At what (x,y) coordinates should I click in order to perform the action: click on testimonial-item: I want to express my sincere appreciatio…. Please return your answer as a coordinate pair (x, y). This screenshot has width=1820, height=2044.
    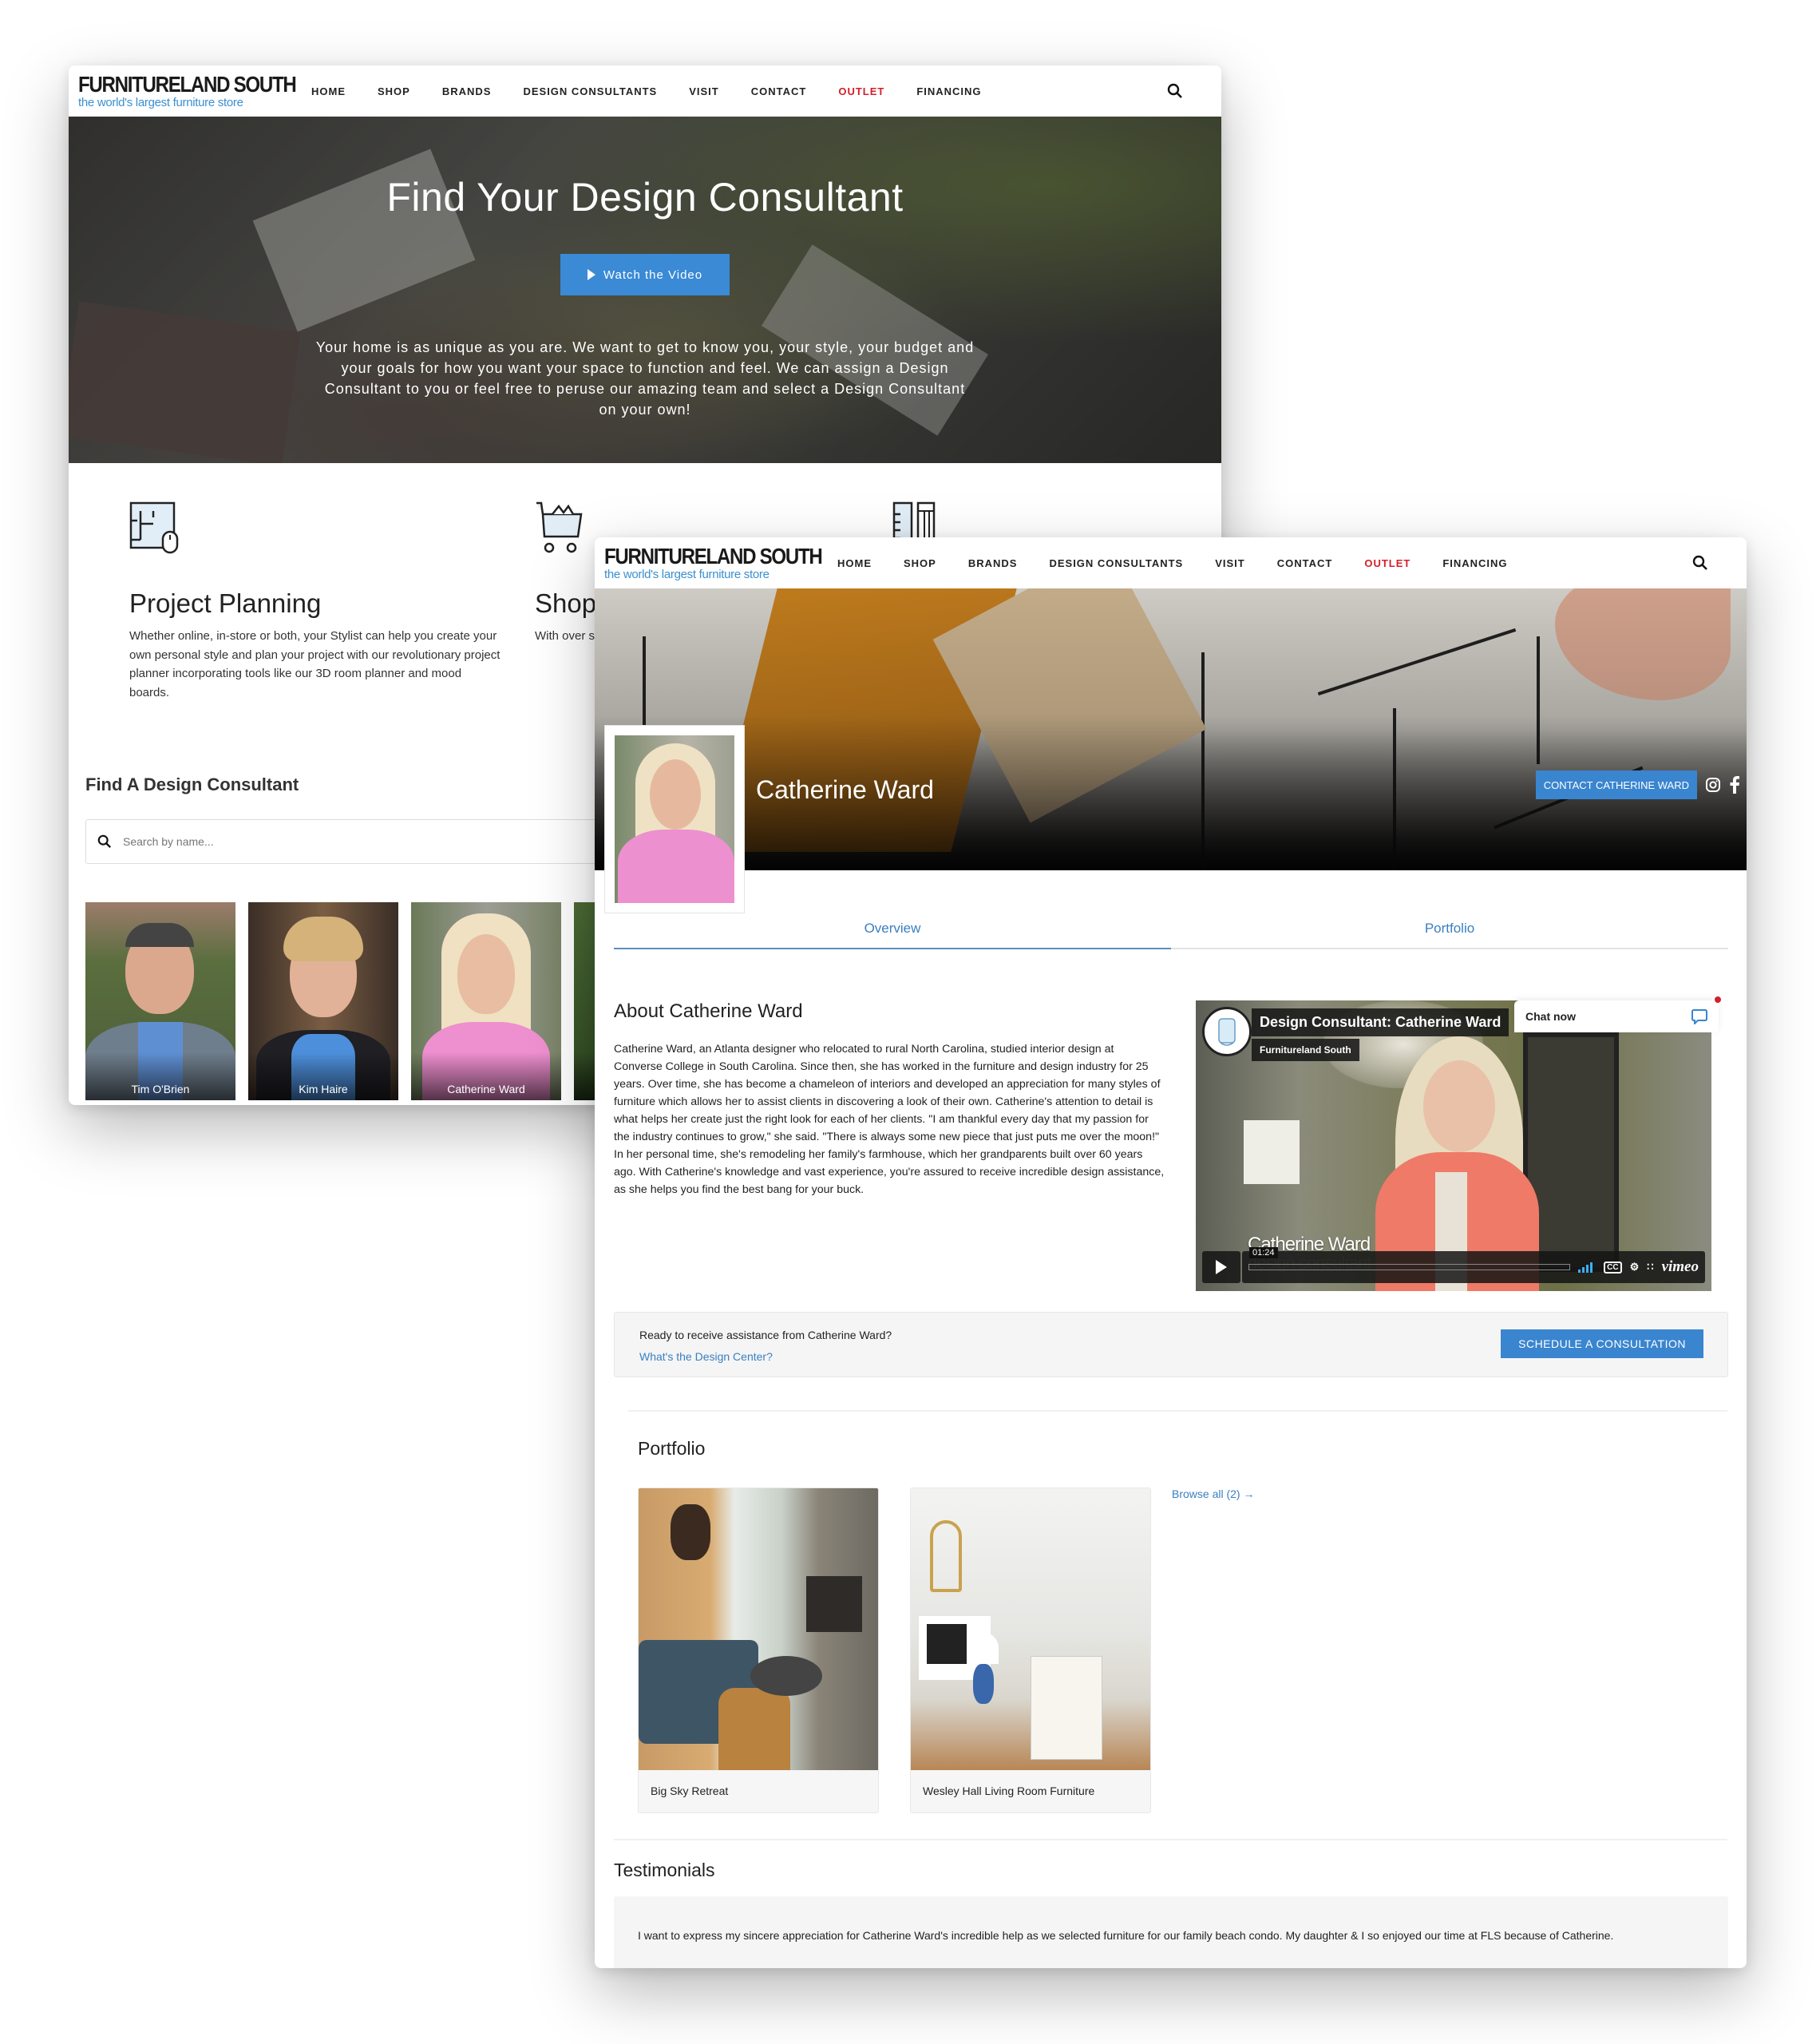
    Looking at the image, I should click on (1171, 1932).